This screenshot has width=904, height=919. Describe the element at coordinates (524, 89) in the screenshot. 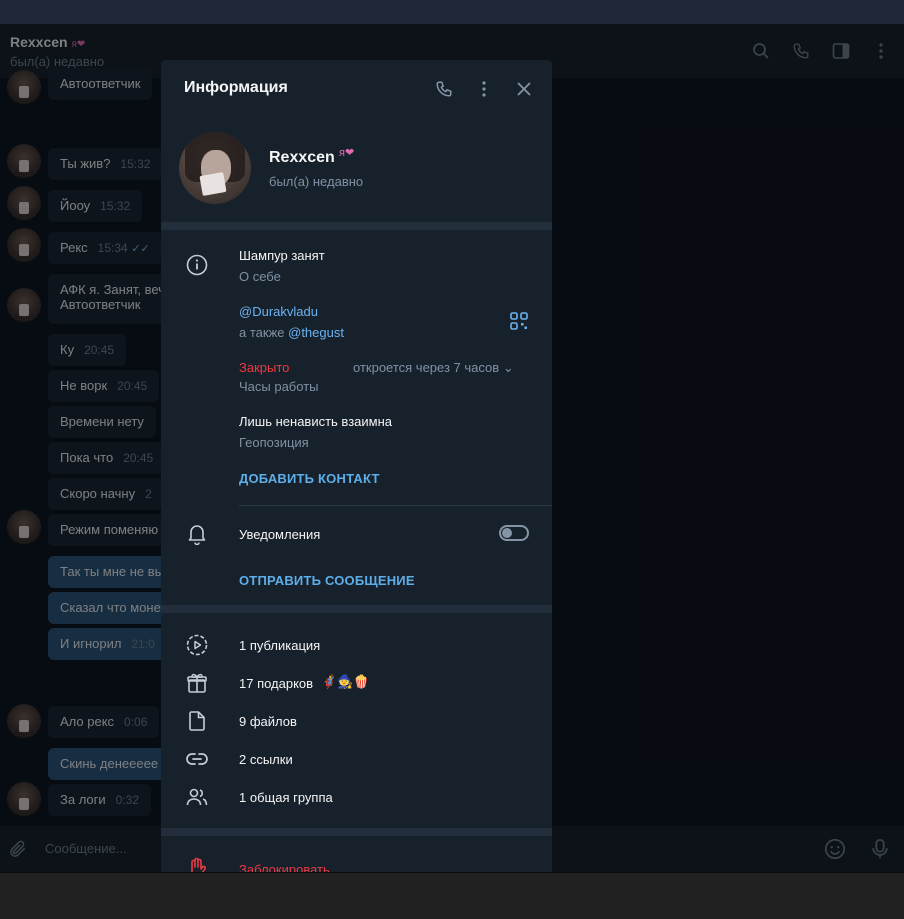

I see `close-icon` at that location.